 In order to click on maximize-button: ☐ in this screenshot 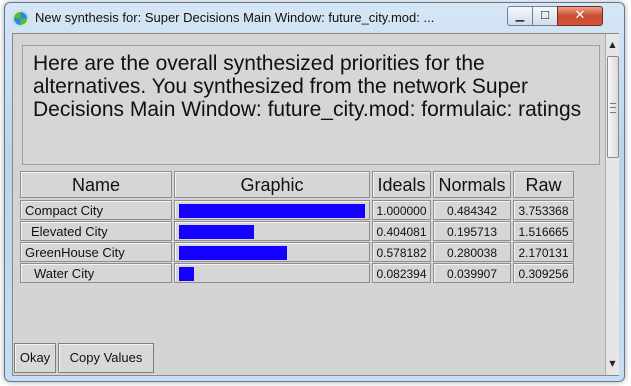, I will do `click(545, 16)`.